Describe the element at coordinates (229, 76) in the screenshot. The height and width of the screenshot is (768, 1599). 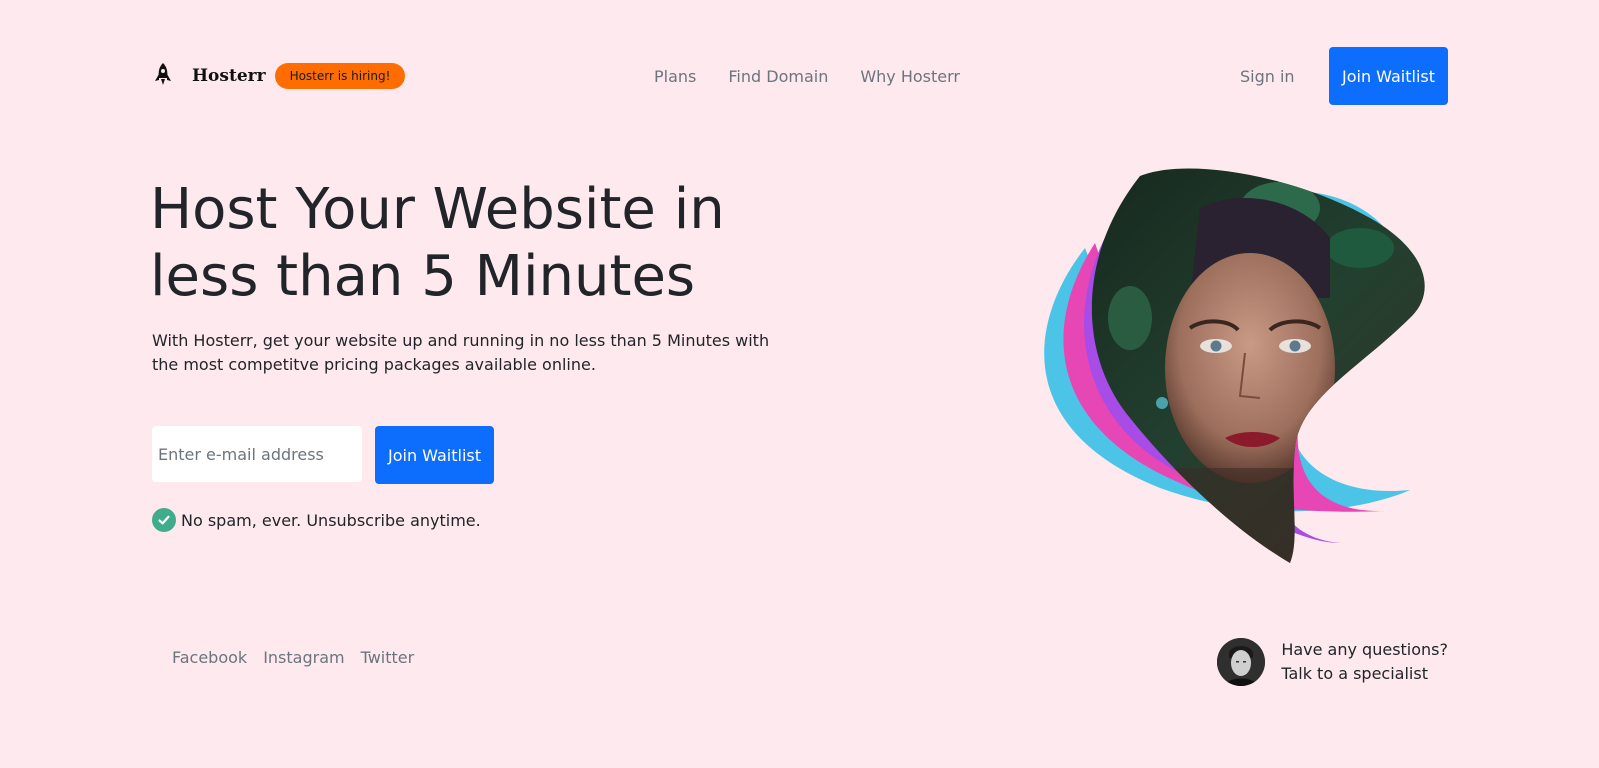
I see `brand-name: Hosterr` at that location.